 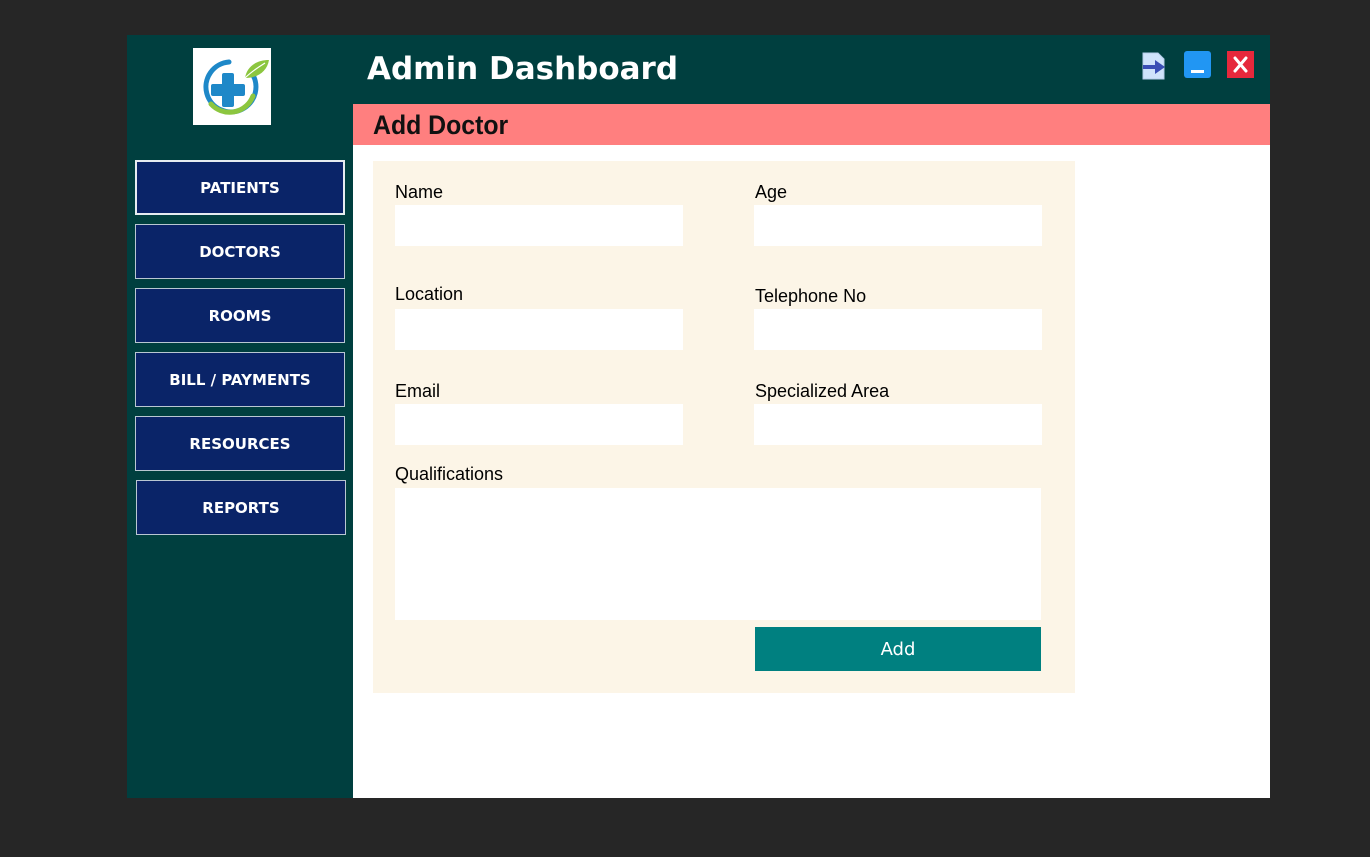 What do you see at coordinates (539, 424) in the screenshot?
I see `email-field` at bounding box center [539, 424].